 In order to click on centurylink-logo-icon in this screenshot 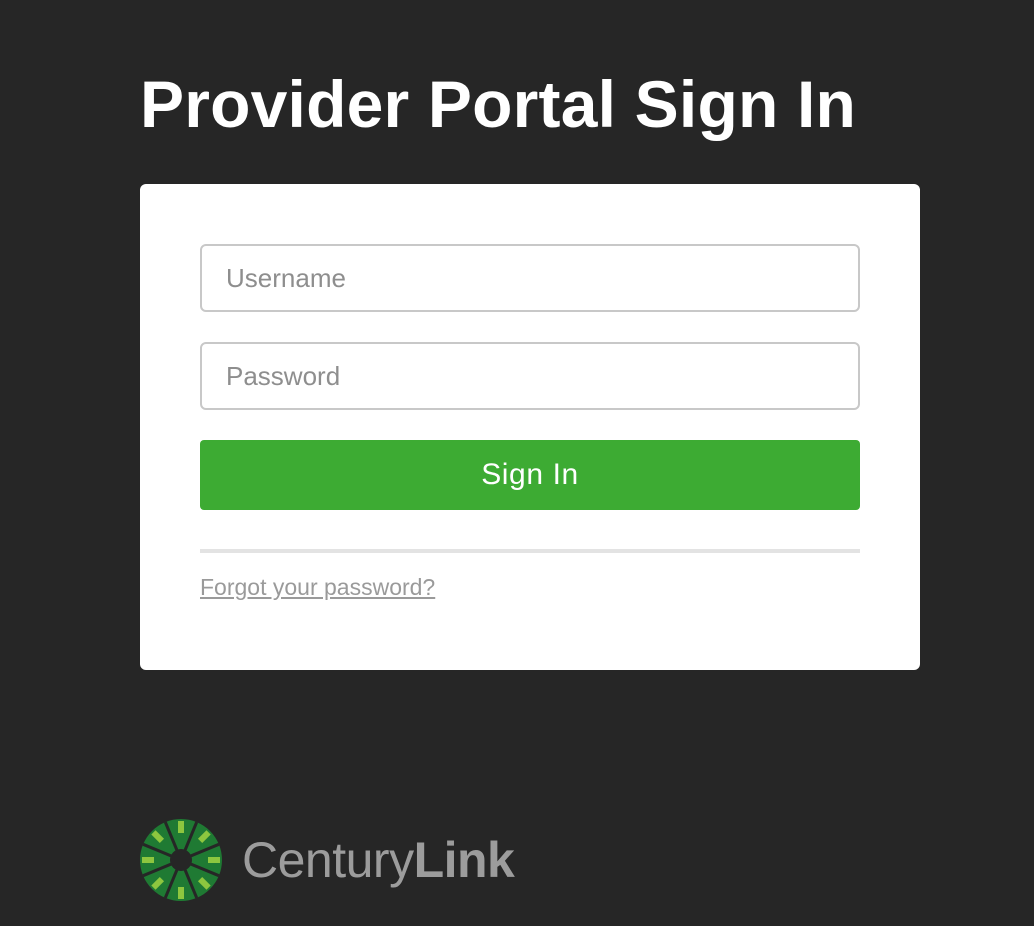, I will do `click(181, 860)`.